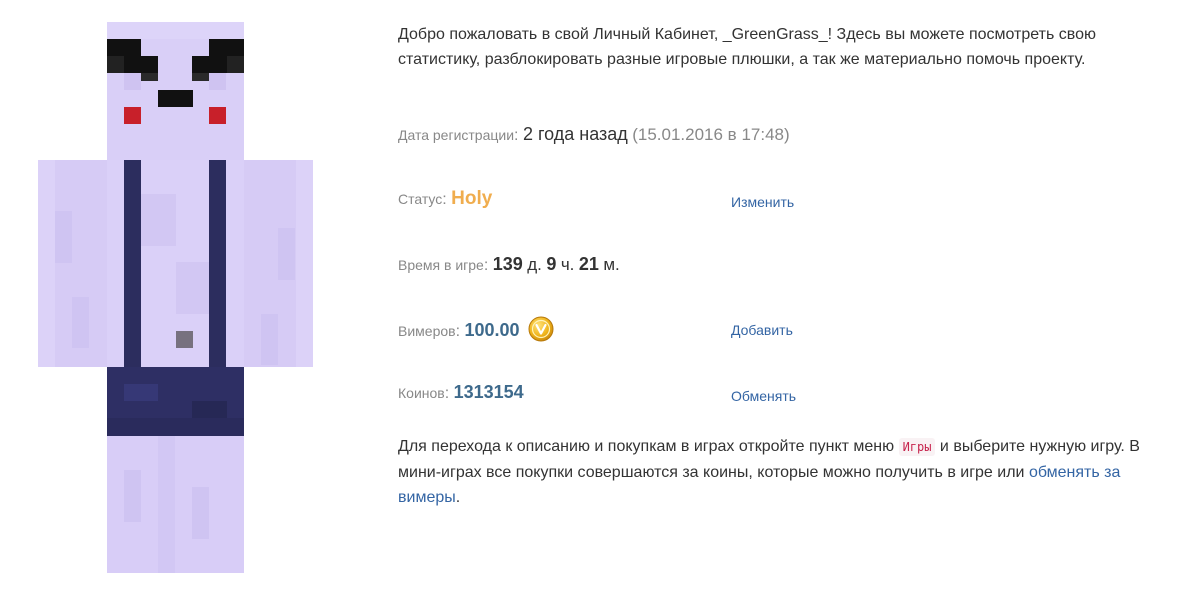 Image resolution: width=1182 pixels, height=589 pixels. What do you see at coordinates (488, 265) in the screenshot?
I see `playtime-colon: :` at bounding box center [488, 265].